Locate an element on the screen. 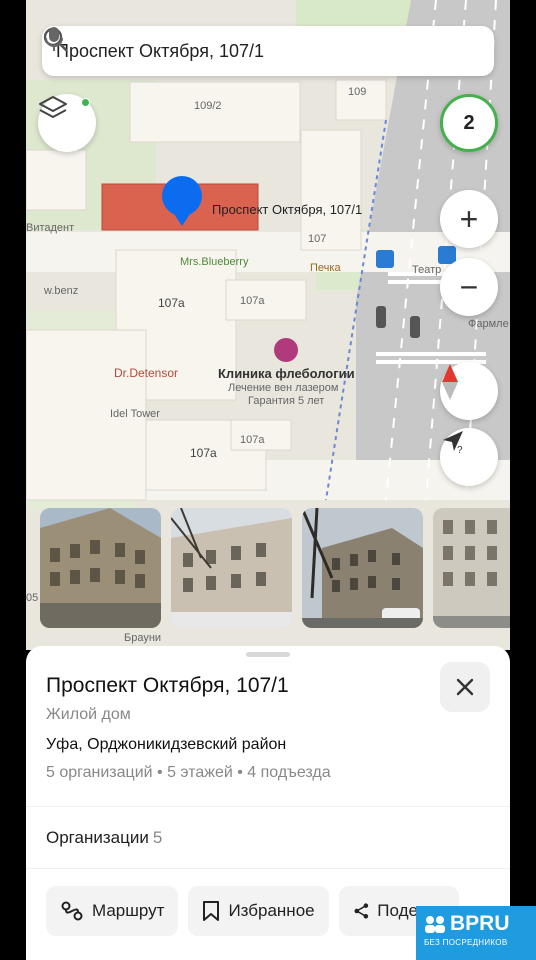  place-title: Проспект Октября, 107/1 is located at coordinates (167, 685).